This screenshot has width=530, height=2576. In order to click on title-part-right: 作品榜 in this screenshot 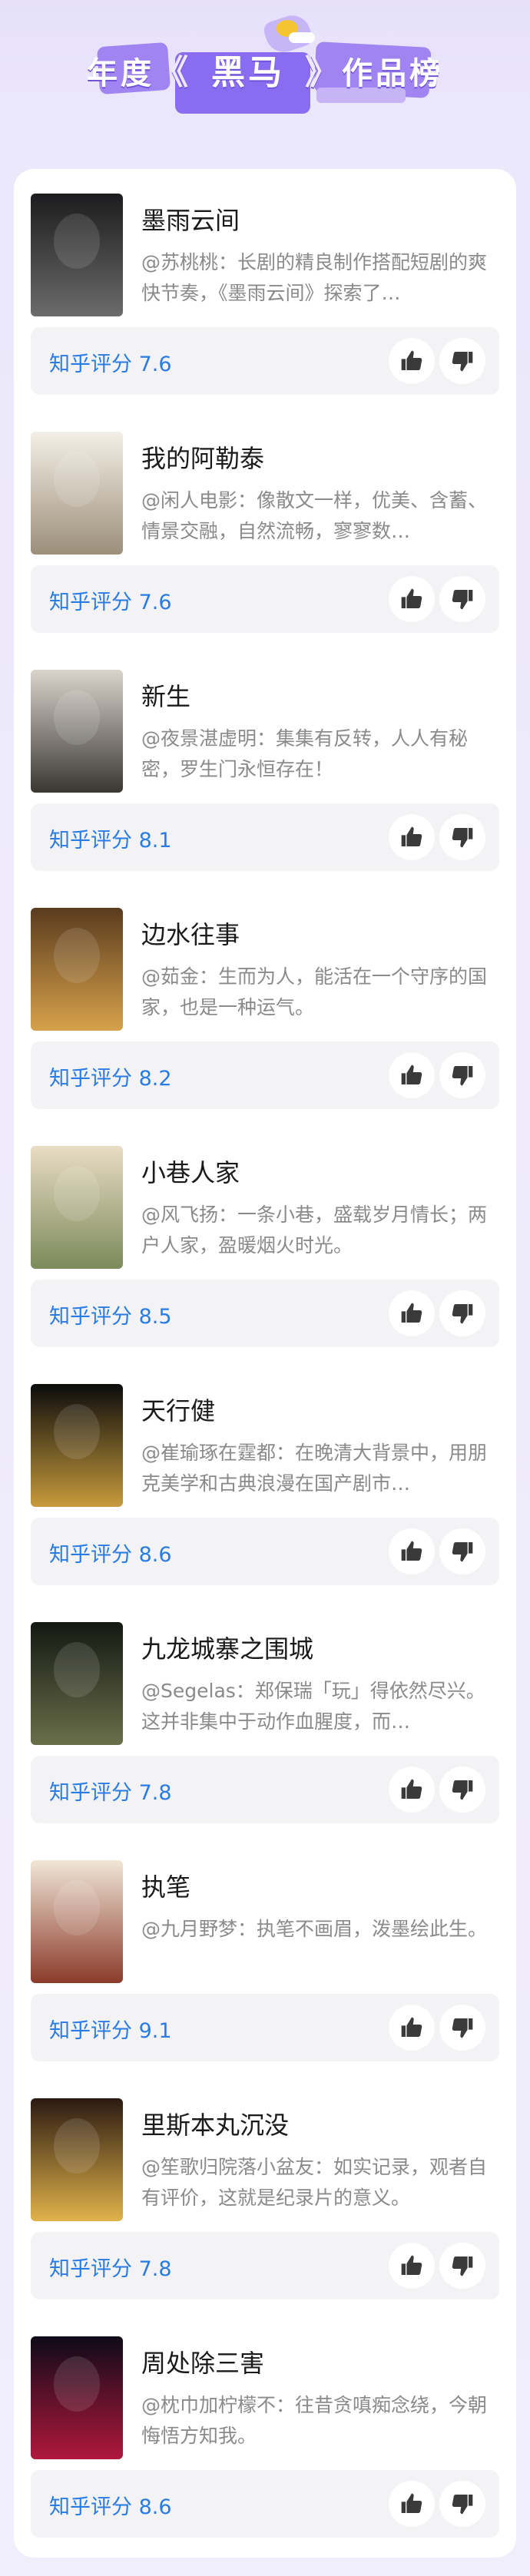, I will do `click(392, 73)`.